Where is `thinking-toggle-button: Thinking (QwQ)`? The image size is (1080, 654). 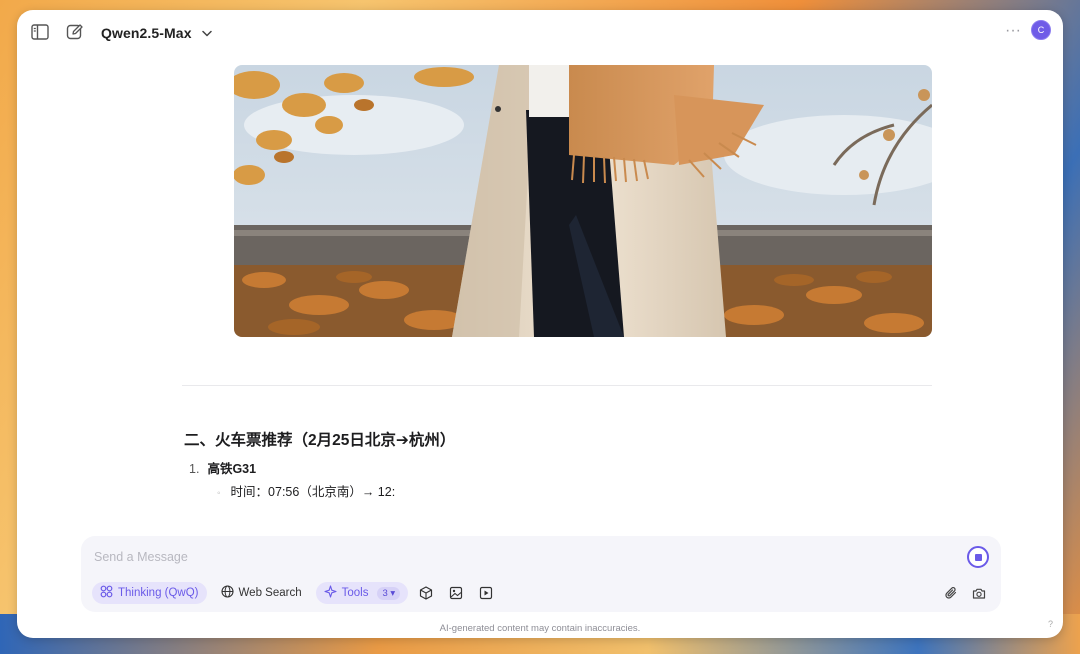
thinking-toggle-button: Thinking (QwQ) is located at coordinates (149, 593).